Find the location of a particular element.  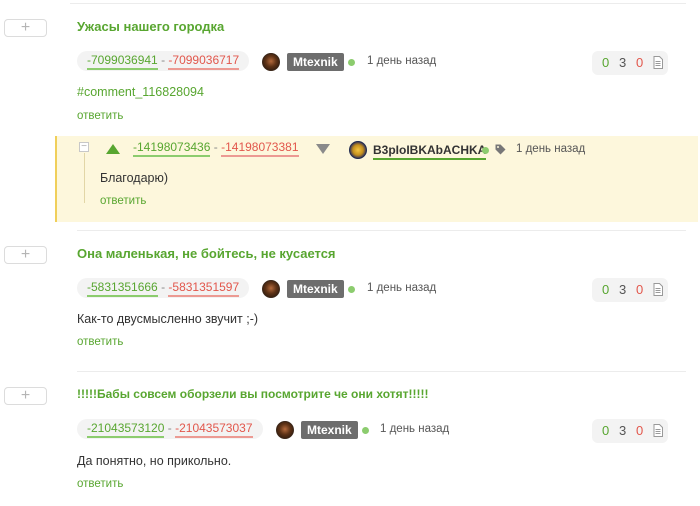

rating-pill: -5831351666 - -5831351597 is located at coordinates (163, 288).